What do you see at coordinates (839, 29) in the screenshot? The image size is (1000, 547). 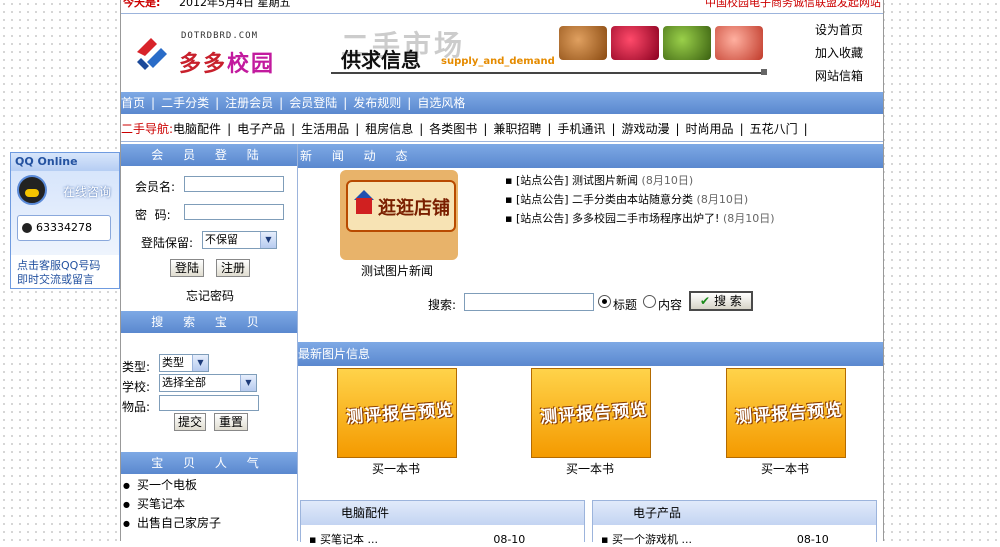 I see `set-homepage-link: 设为首页` at bounding box center [839, 29].